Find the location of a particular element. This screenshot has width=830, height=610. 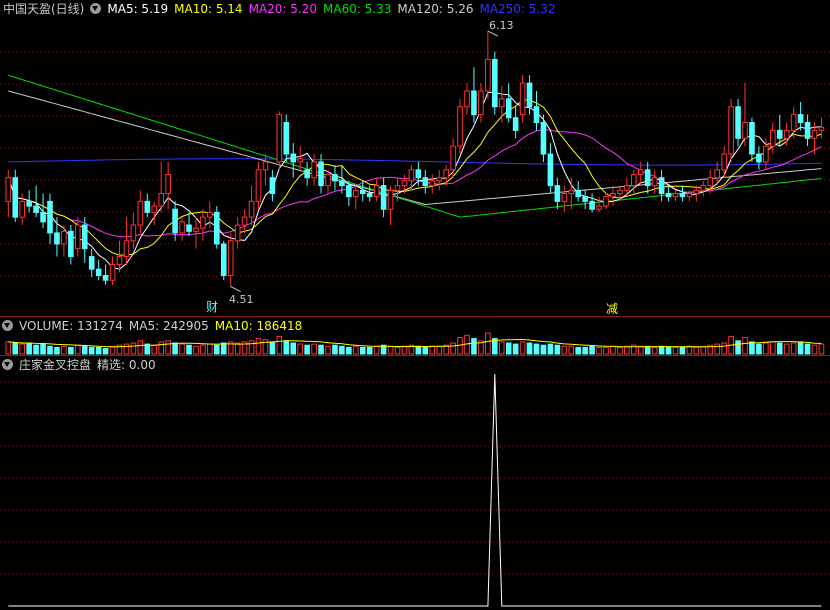

marker-jian: 减 is located at coordinates (612, 308).